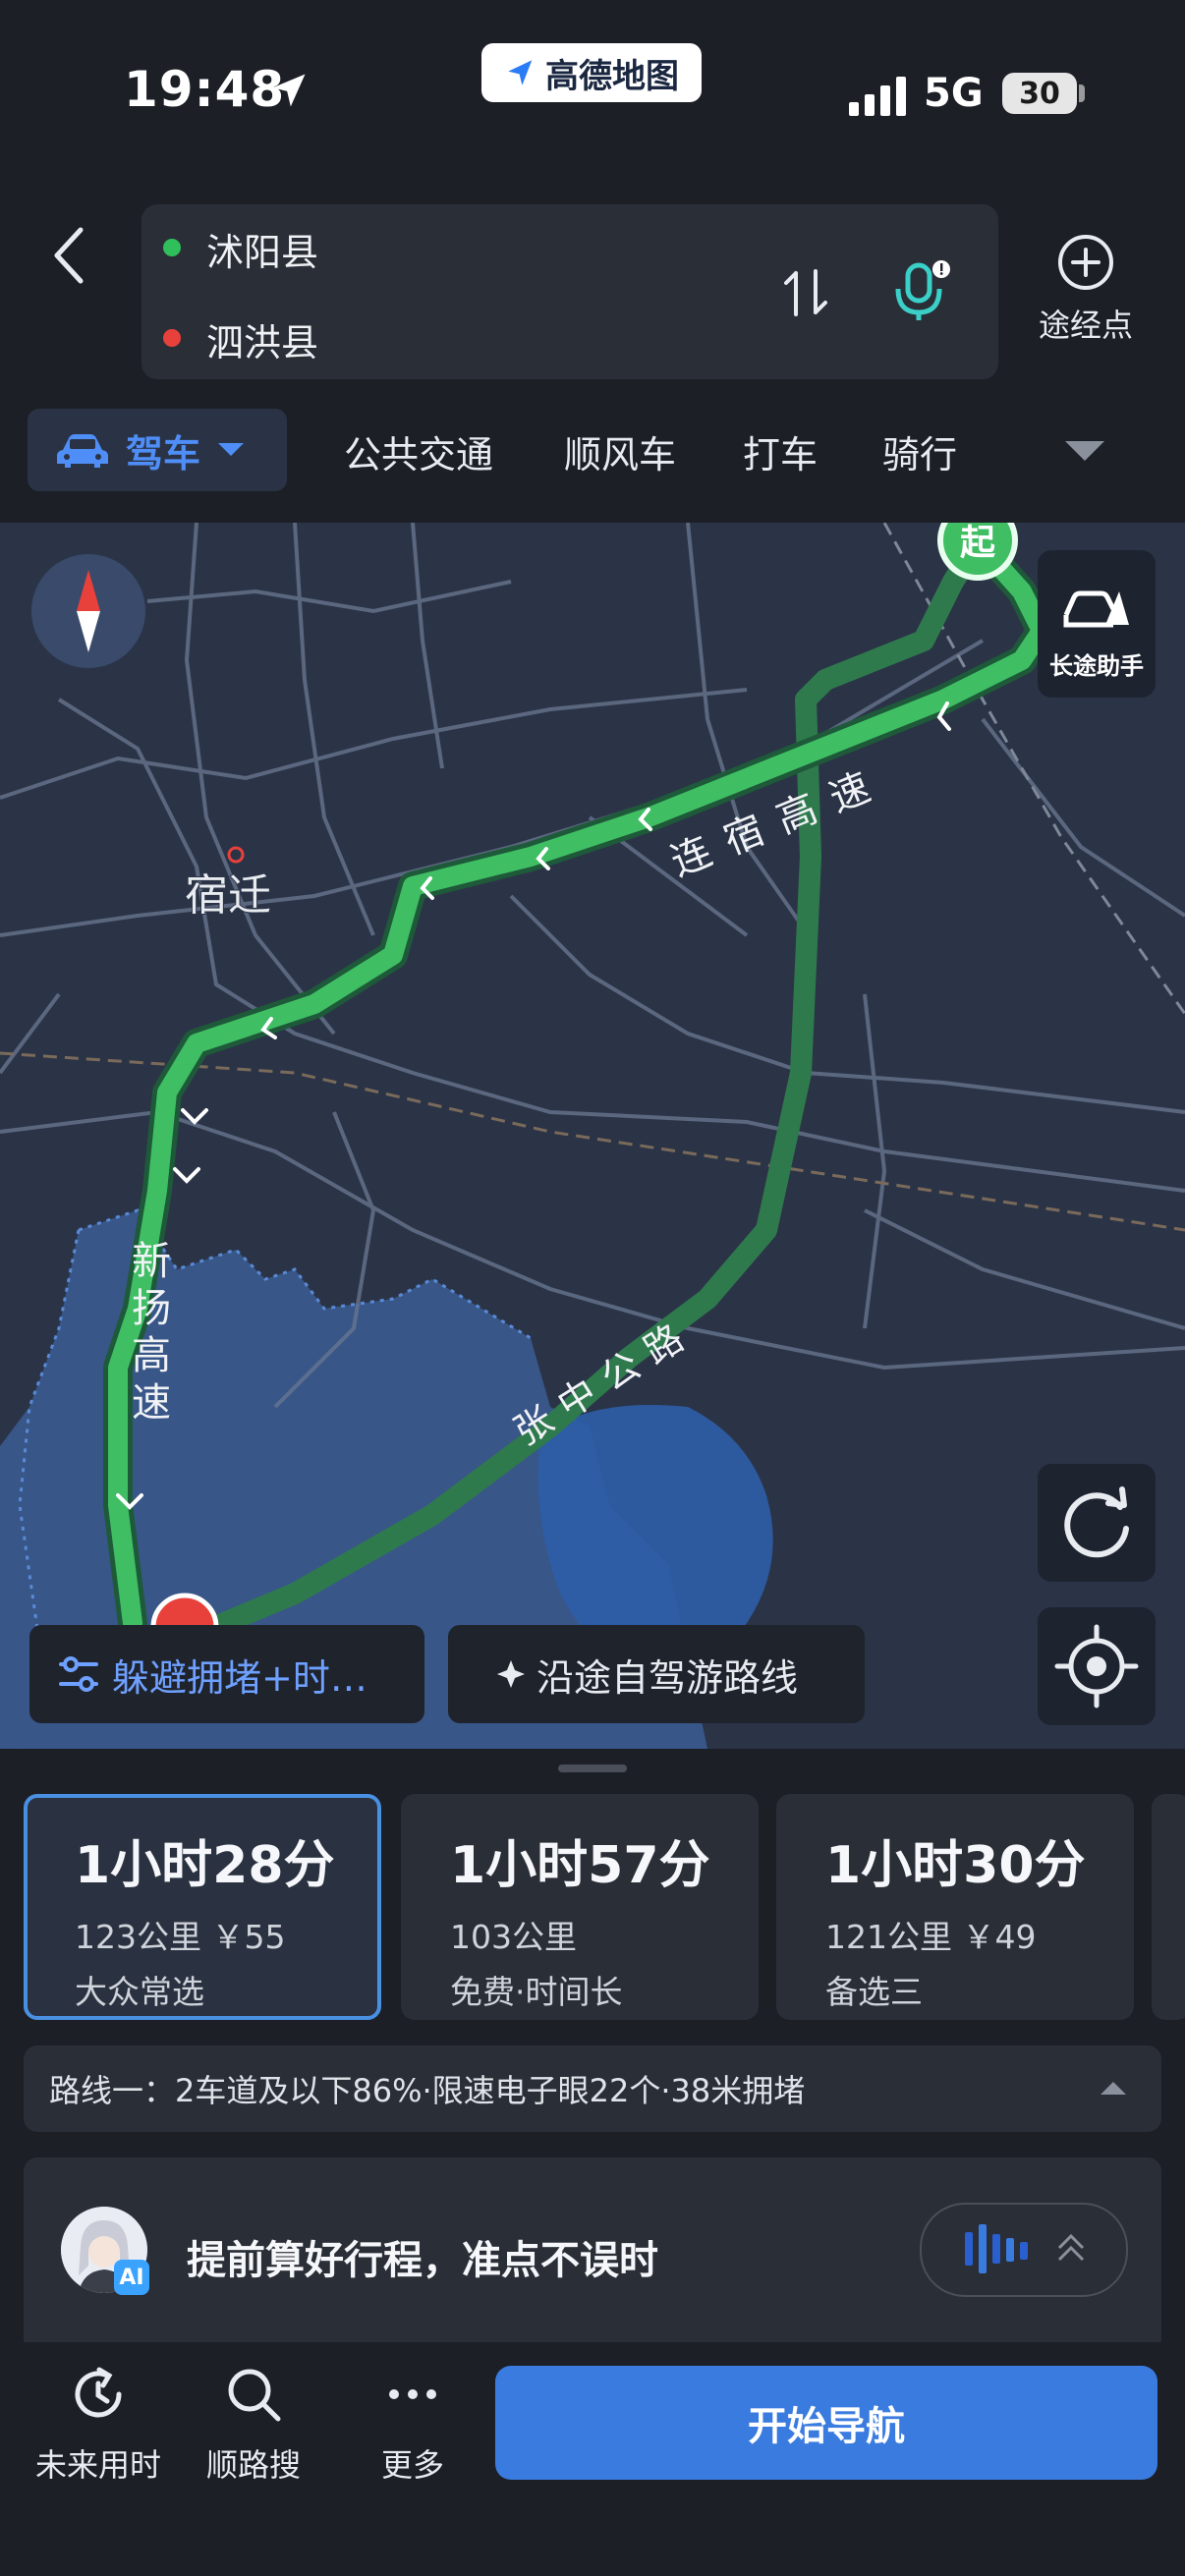  Describe the element at coordinates (78, 1674) in the screenshot. I see `sliders-icon` at that location.